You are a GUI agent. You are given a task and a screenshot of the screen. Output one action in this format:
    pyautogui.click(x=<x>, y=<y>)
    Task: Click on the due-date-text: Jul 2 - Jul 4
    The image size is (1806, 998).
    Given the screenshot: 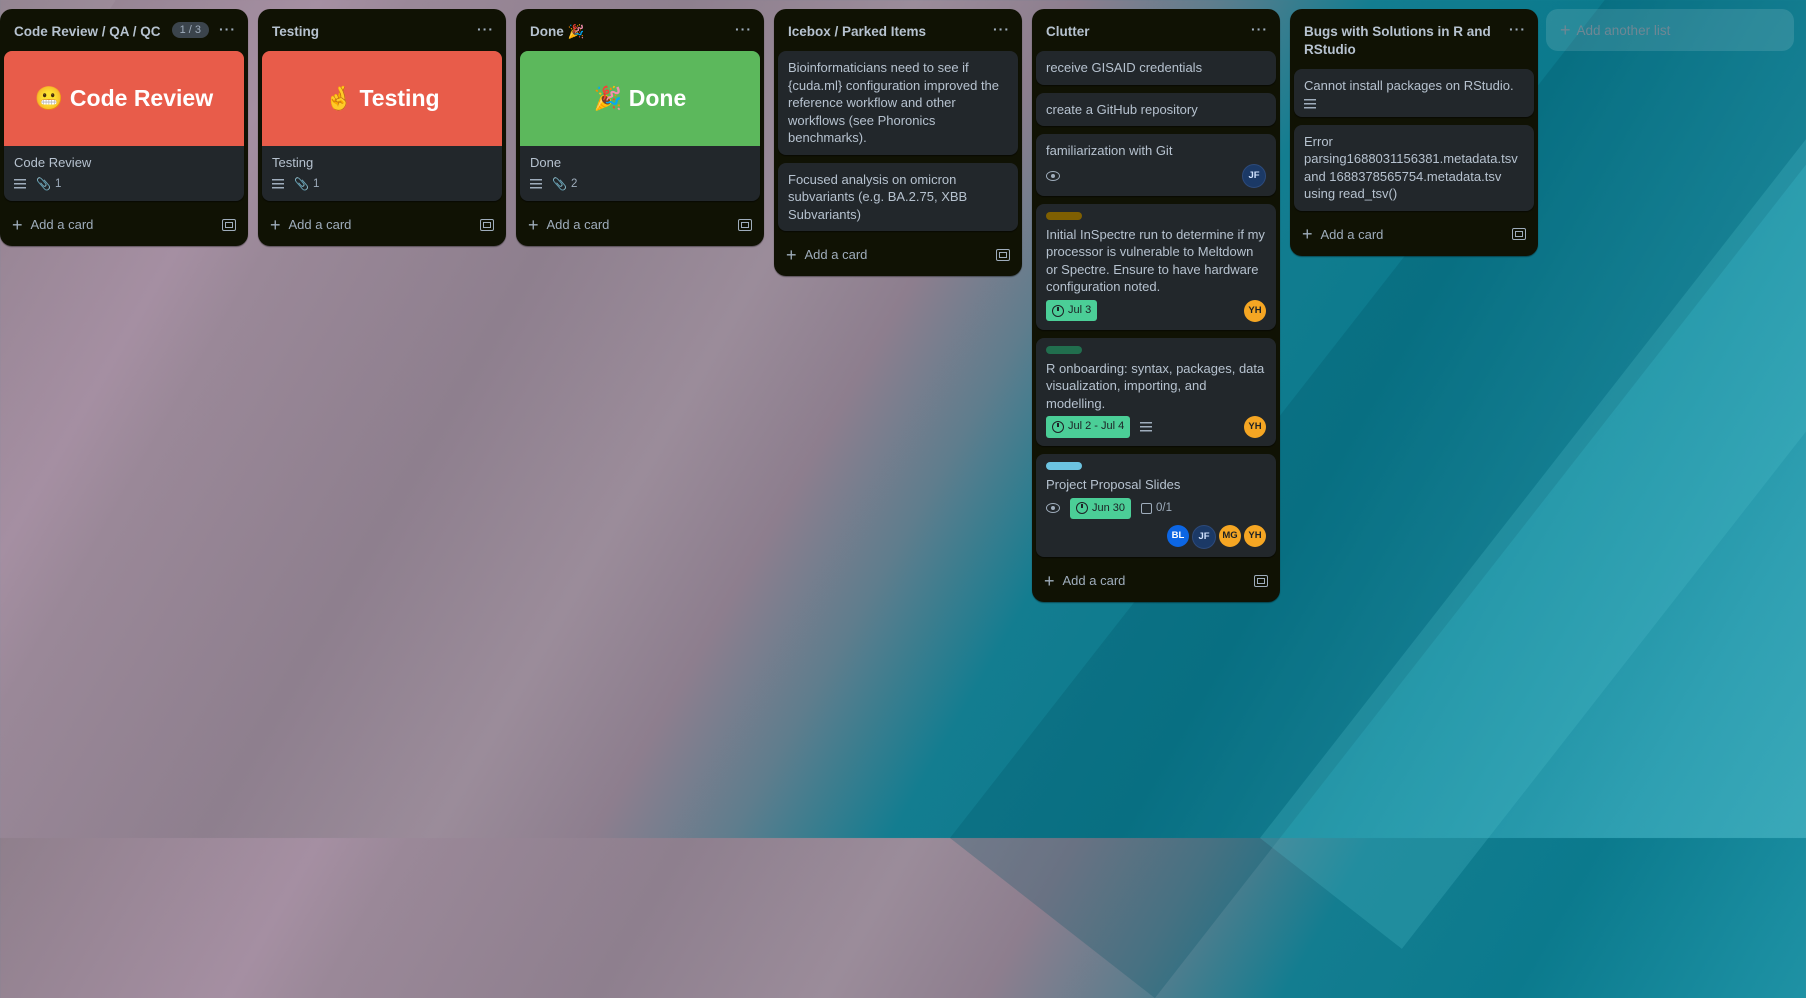 What is the action you would take?
    pyautogui.click(x=1096, y=426)
    